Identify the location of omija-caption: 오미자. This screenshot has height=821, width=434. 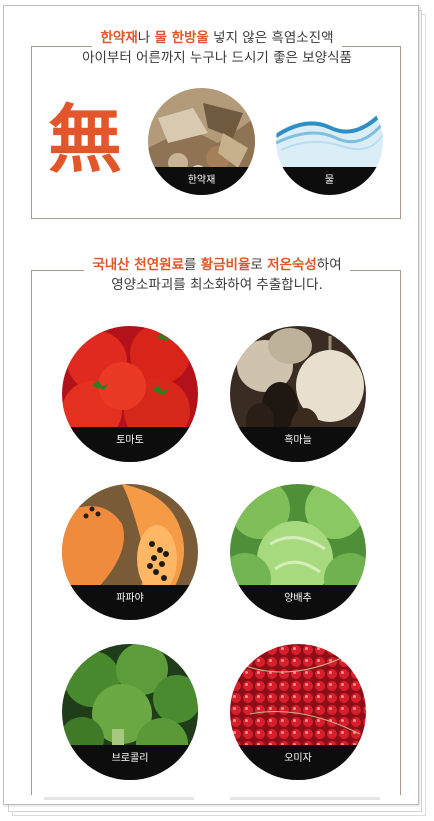
(298, 758).